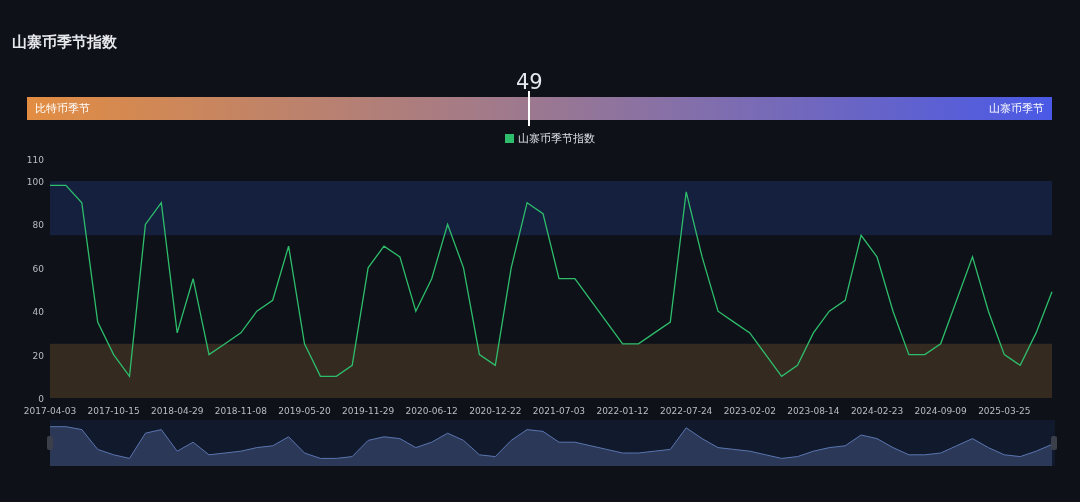 This screenshot has height=502, width=1080. I want to click on x-axis-label: 2017-10-15, so click(113, 410).